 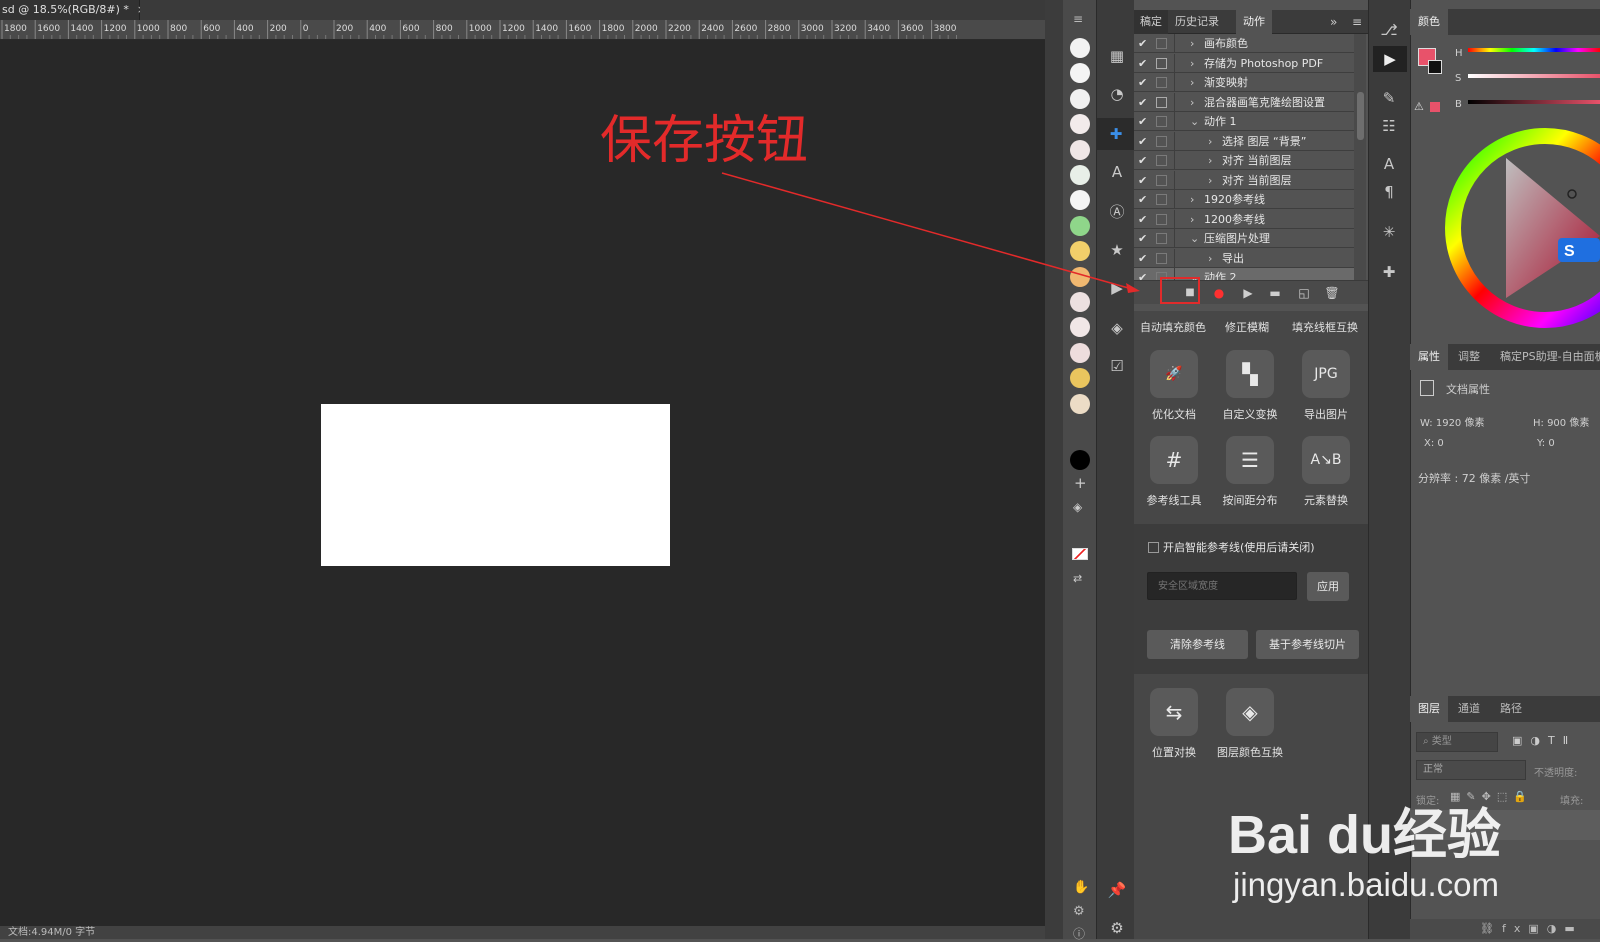 I want to click on actions-scroll-thumb, so click(x=1360, y=116).